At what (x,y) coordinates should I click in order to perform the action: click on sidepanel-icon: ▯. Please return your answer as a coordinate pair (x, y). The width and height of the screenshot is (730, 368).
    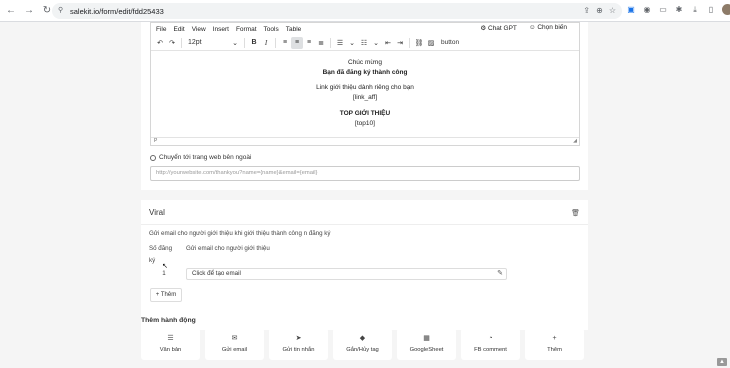
    Looking at the image, I should click on (711, 10).